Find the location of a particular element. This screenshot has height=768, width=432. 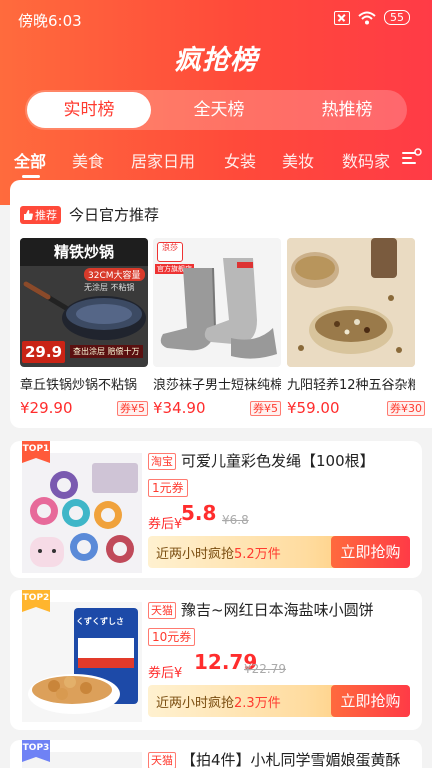

recommend-item-name: 九阳轻养12种五谷杂粮 is located at coordinates (351, 385).